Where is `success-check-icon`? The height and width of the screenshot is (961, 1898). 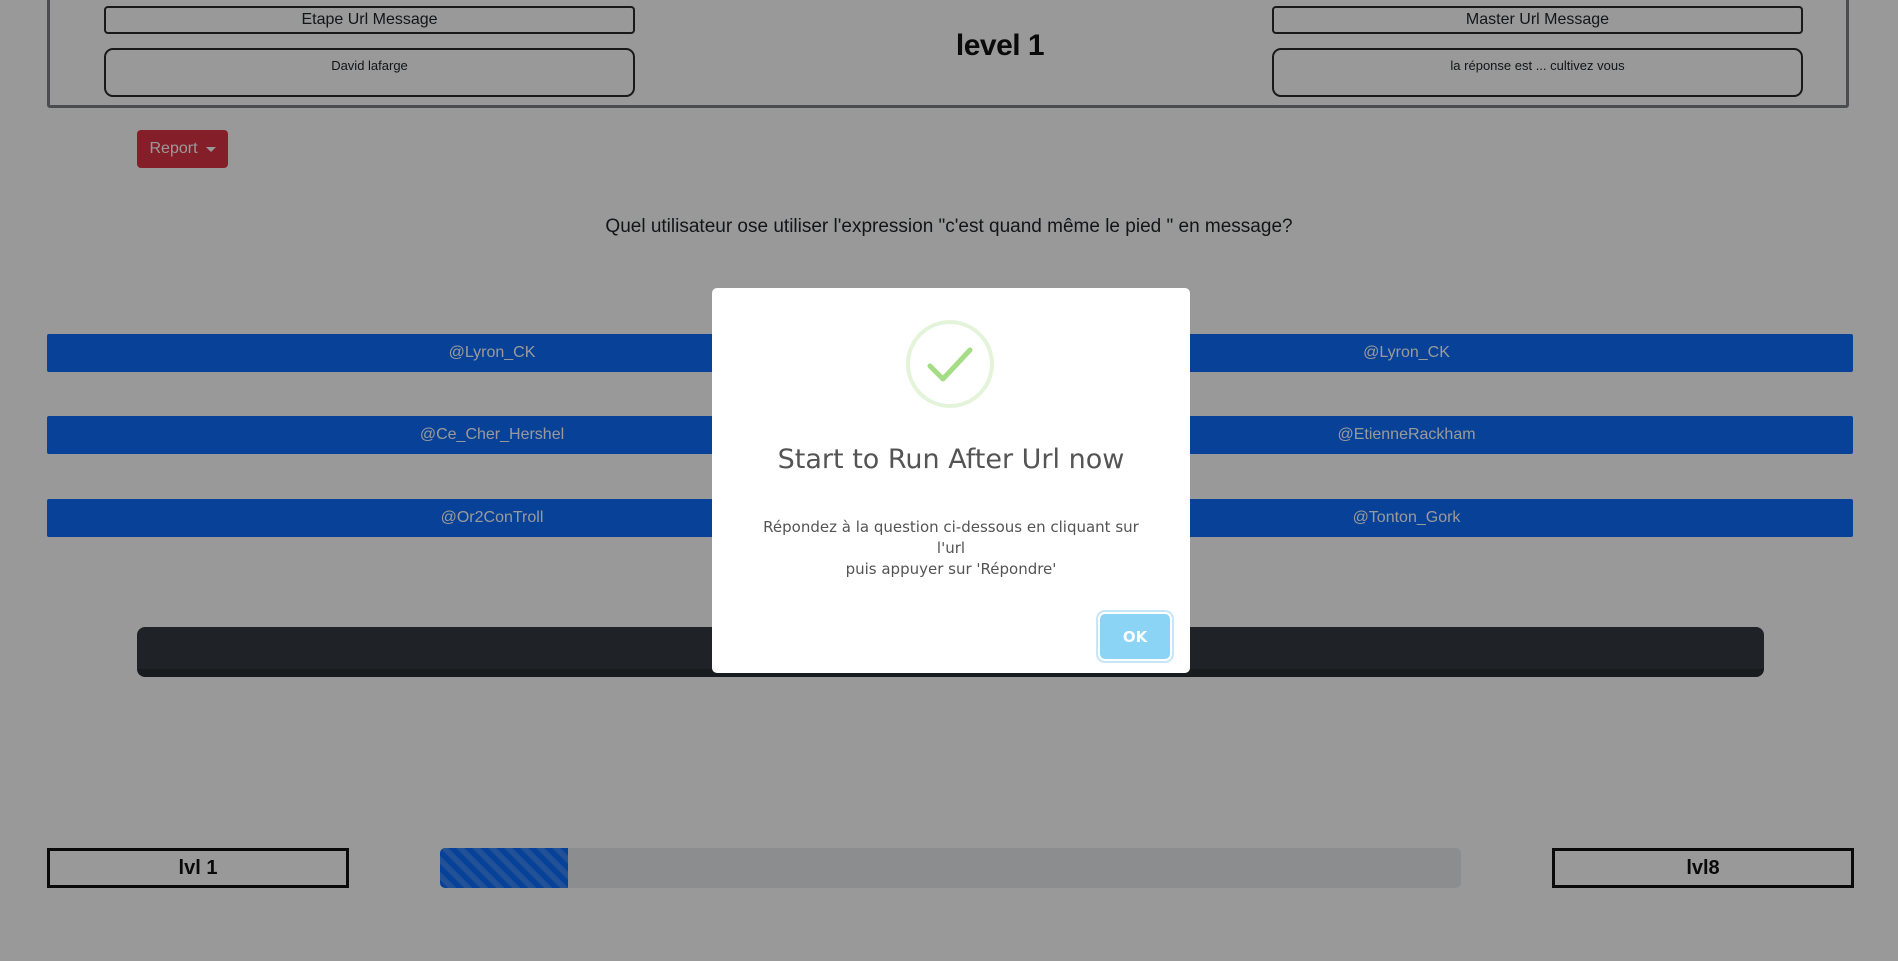 success-check-icon is located at coordinates (950, 364).